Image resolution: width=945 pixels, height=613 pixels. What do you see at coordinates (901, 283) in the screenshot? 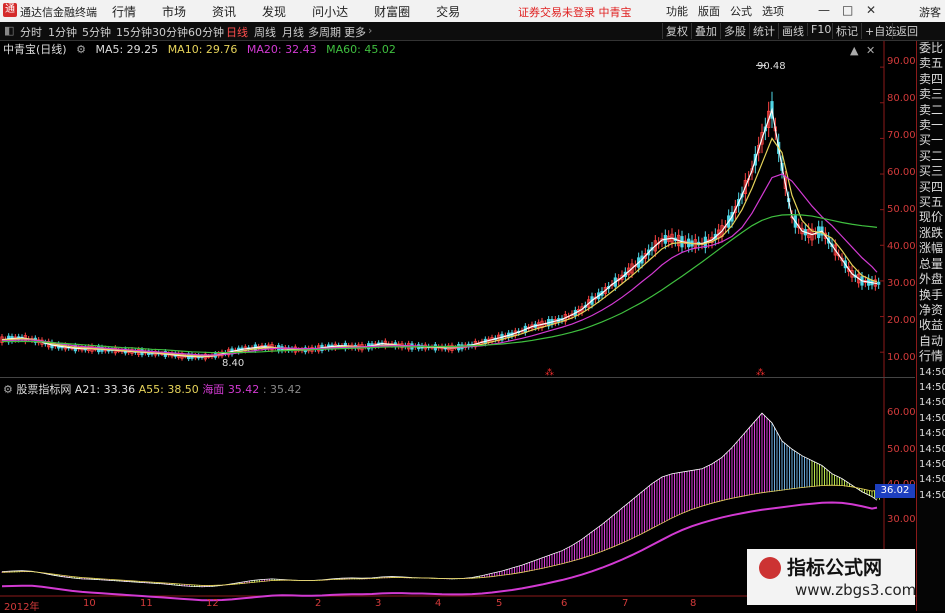
I see `y-tick: 30.00` at bounding box center [901, 283].